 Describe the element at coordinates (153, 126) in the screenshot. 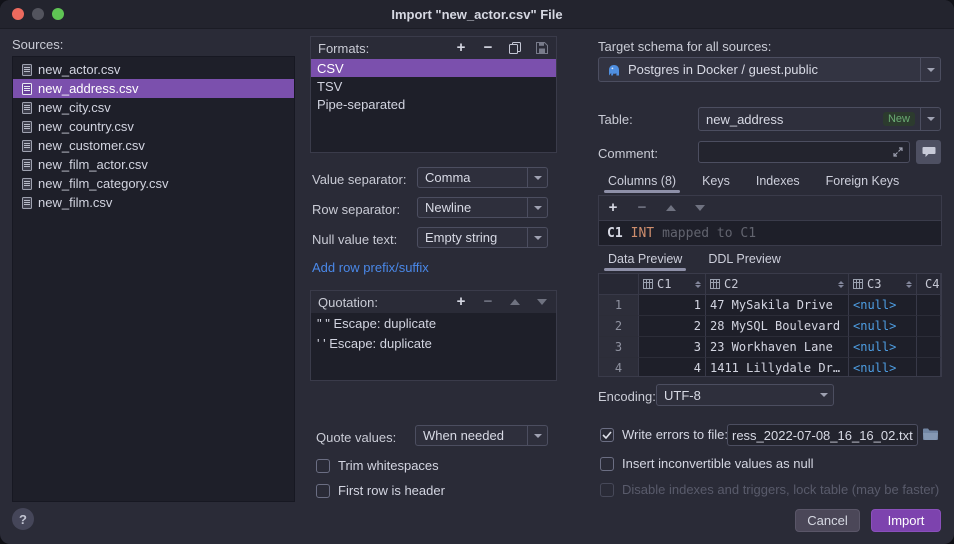

I see `source-item: new_country.csv` at that location.